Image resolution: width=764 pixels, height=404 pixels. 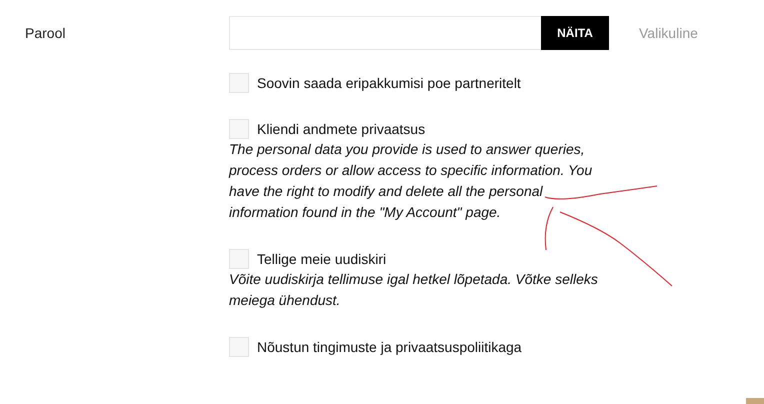 What do you see at coordinates (668, 33) in the screenshot?
I see `optional-hint: Valikuline` at bounding box center [668, 33].